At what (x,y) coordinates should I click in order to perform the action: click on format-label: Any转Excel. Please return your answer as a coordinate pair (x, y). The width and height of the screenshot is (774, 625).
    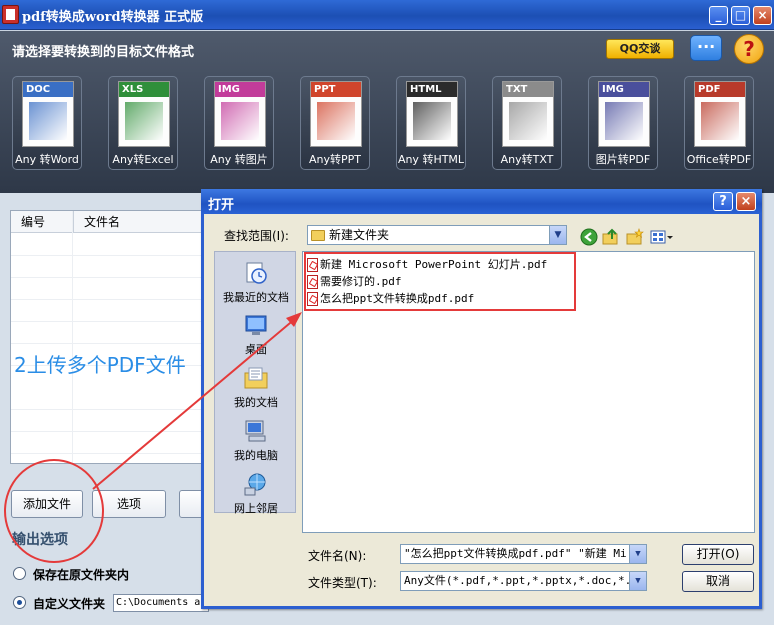
    Looking at the image, I should click on (143, 159).